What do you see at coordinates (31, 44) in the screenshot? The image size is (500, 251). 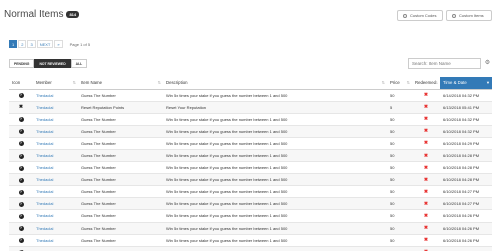 I see `page-3-button: 3` at bounding box center [31, 44].